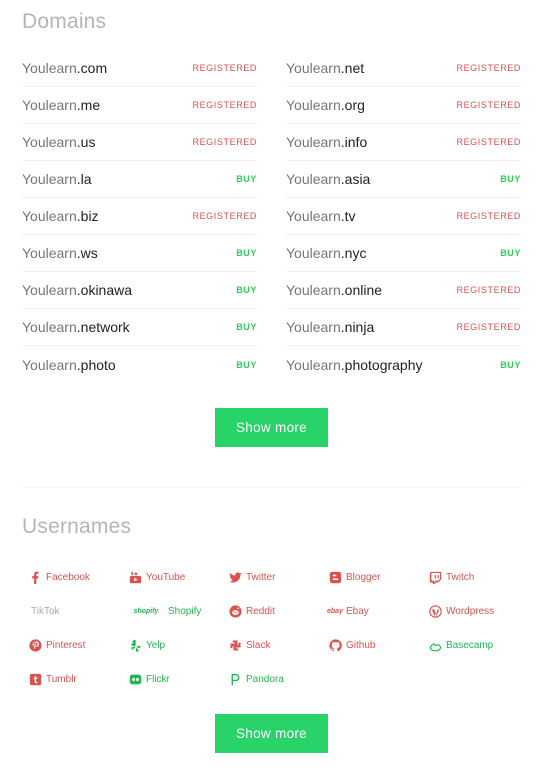 This screenshot has height=774, width=550. Describe the element at coordinates (470, 645) in the screenshot. I see `username-label: Basecamp` at that location.